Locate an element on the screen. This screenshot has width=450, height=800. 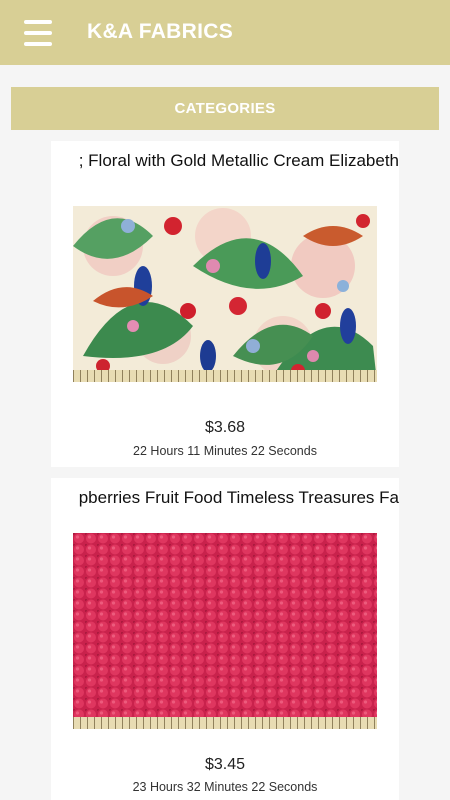
app-header: K&A FABRICS is located at coordinates (225, 32).